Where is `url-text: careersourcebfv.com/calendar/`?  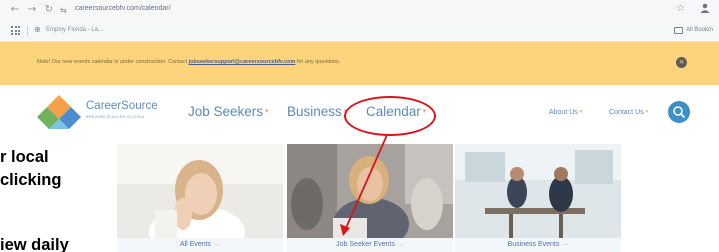
url-text: careersourcebfv.com/calendar/ is located at coordinates (123, 8).